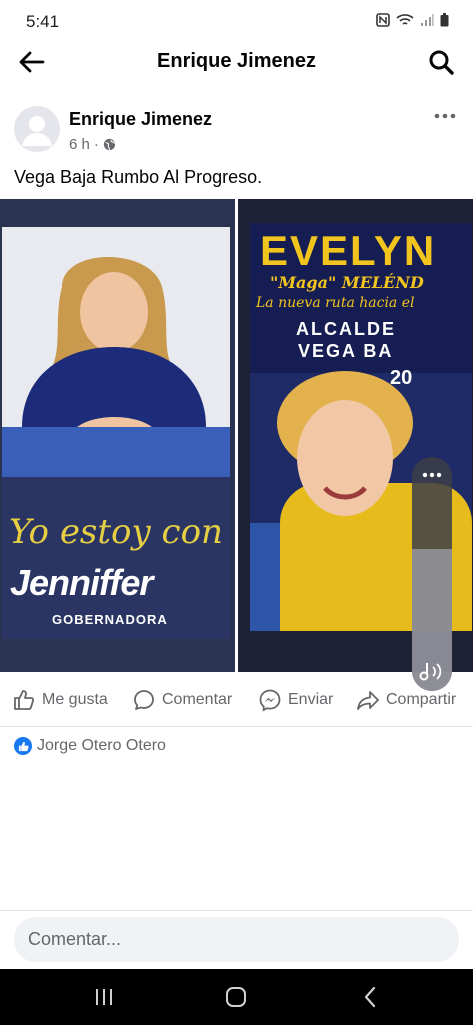  Describe the element at coordinates (109, 144) in the screenshot. I see `globe-icon` at that location.